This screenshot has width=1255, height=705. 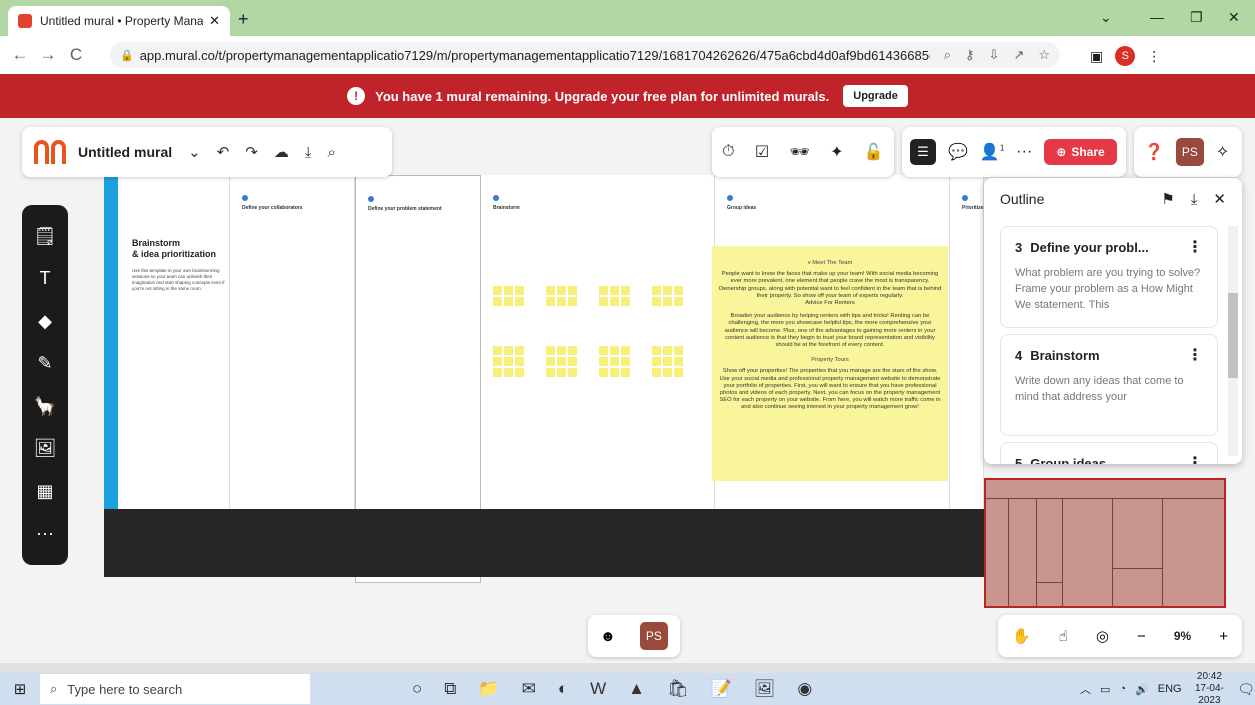 I want to click on zoom-in-button: +, so click(x=1223, y=636).